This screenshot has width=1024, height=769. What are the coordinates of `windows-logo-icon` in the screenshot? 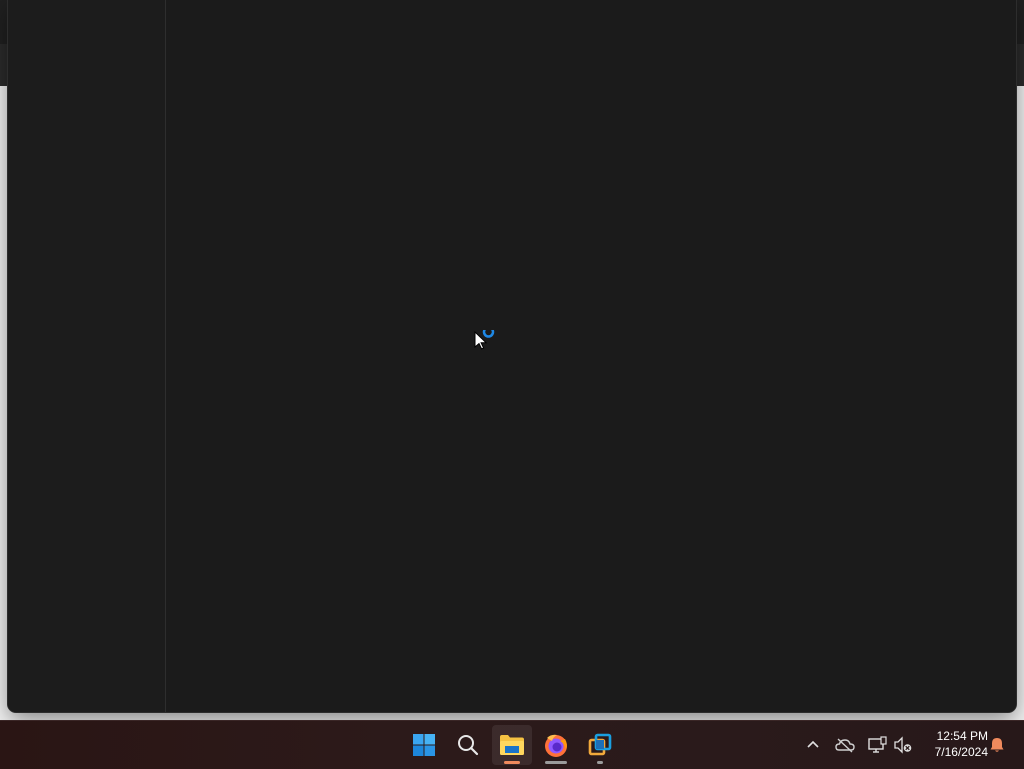 It's located at (424, 745).